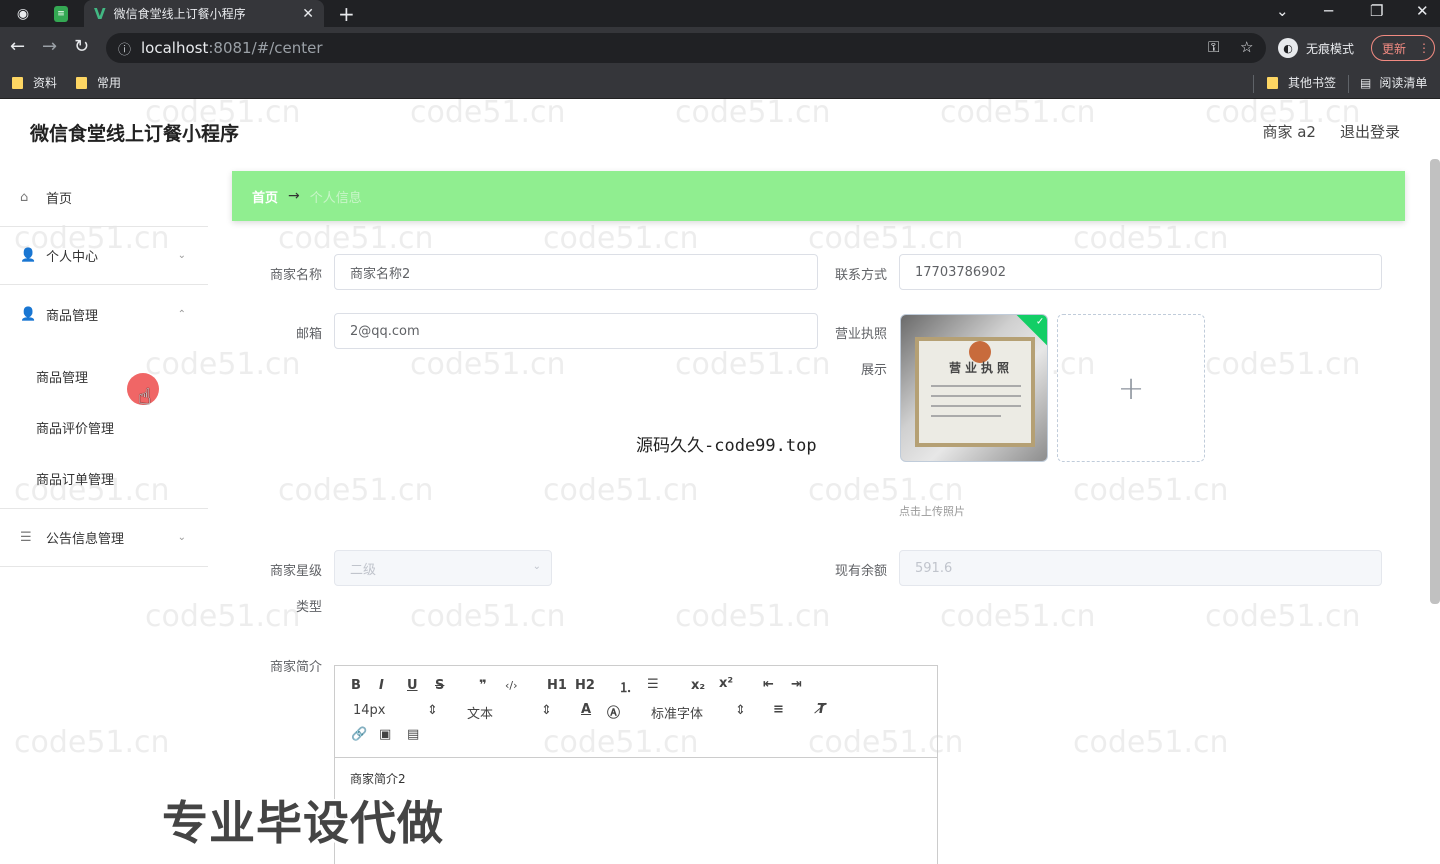  Describe the element at coordinates (1435, 381) in the screenshot. I see `page-scrollbar` at that location.